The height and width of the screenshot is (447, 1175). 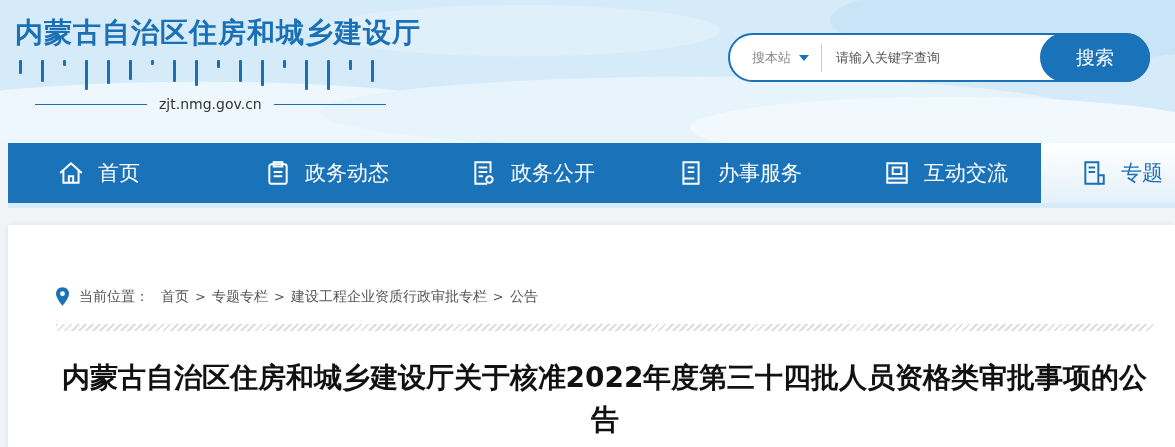 What do you see at coordinates (239, 296) in the screenshot?
I see `breadcrumb-link: 专题专栏` at bounding box center [239, 296].